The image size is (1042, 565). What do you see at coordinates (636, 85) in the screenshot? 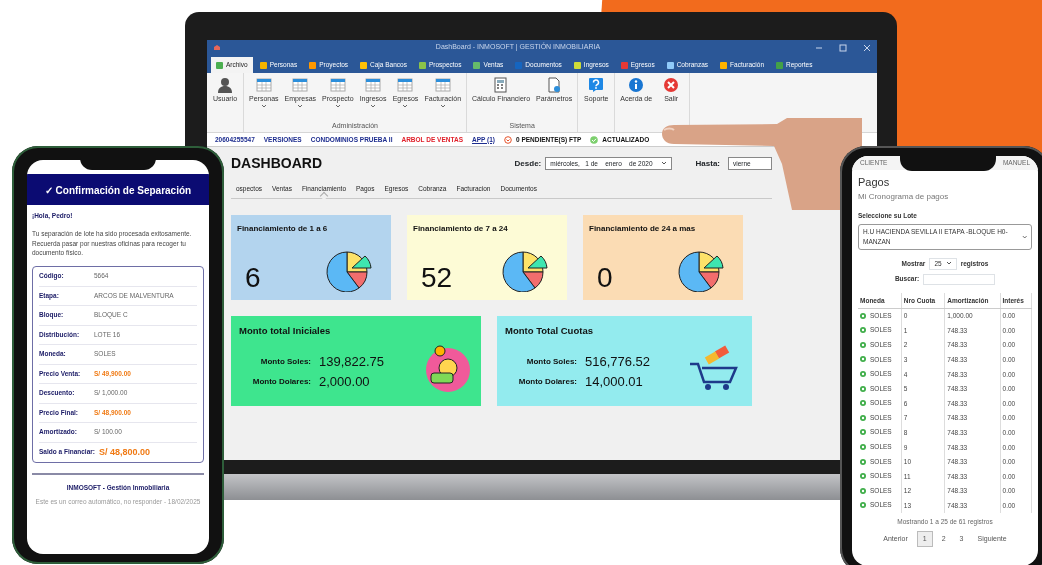
I see `info-icon` at bounding box center [636, 85].